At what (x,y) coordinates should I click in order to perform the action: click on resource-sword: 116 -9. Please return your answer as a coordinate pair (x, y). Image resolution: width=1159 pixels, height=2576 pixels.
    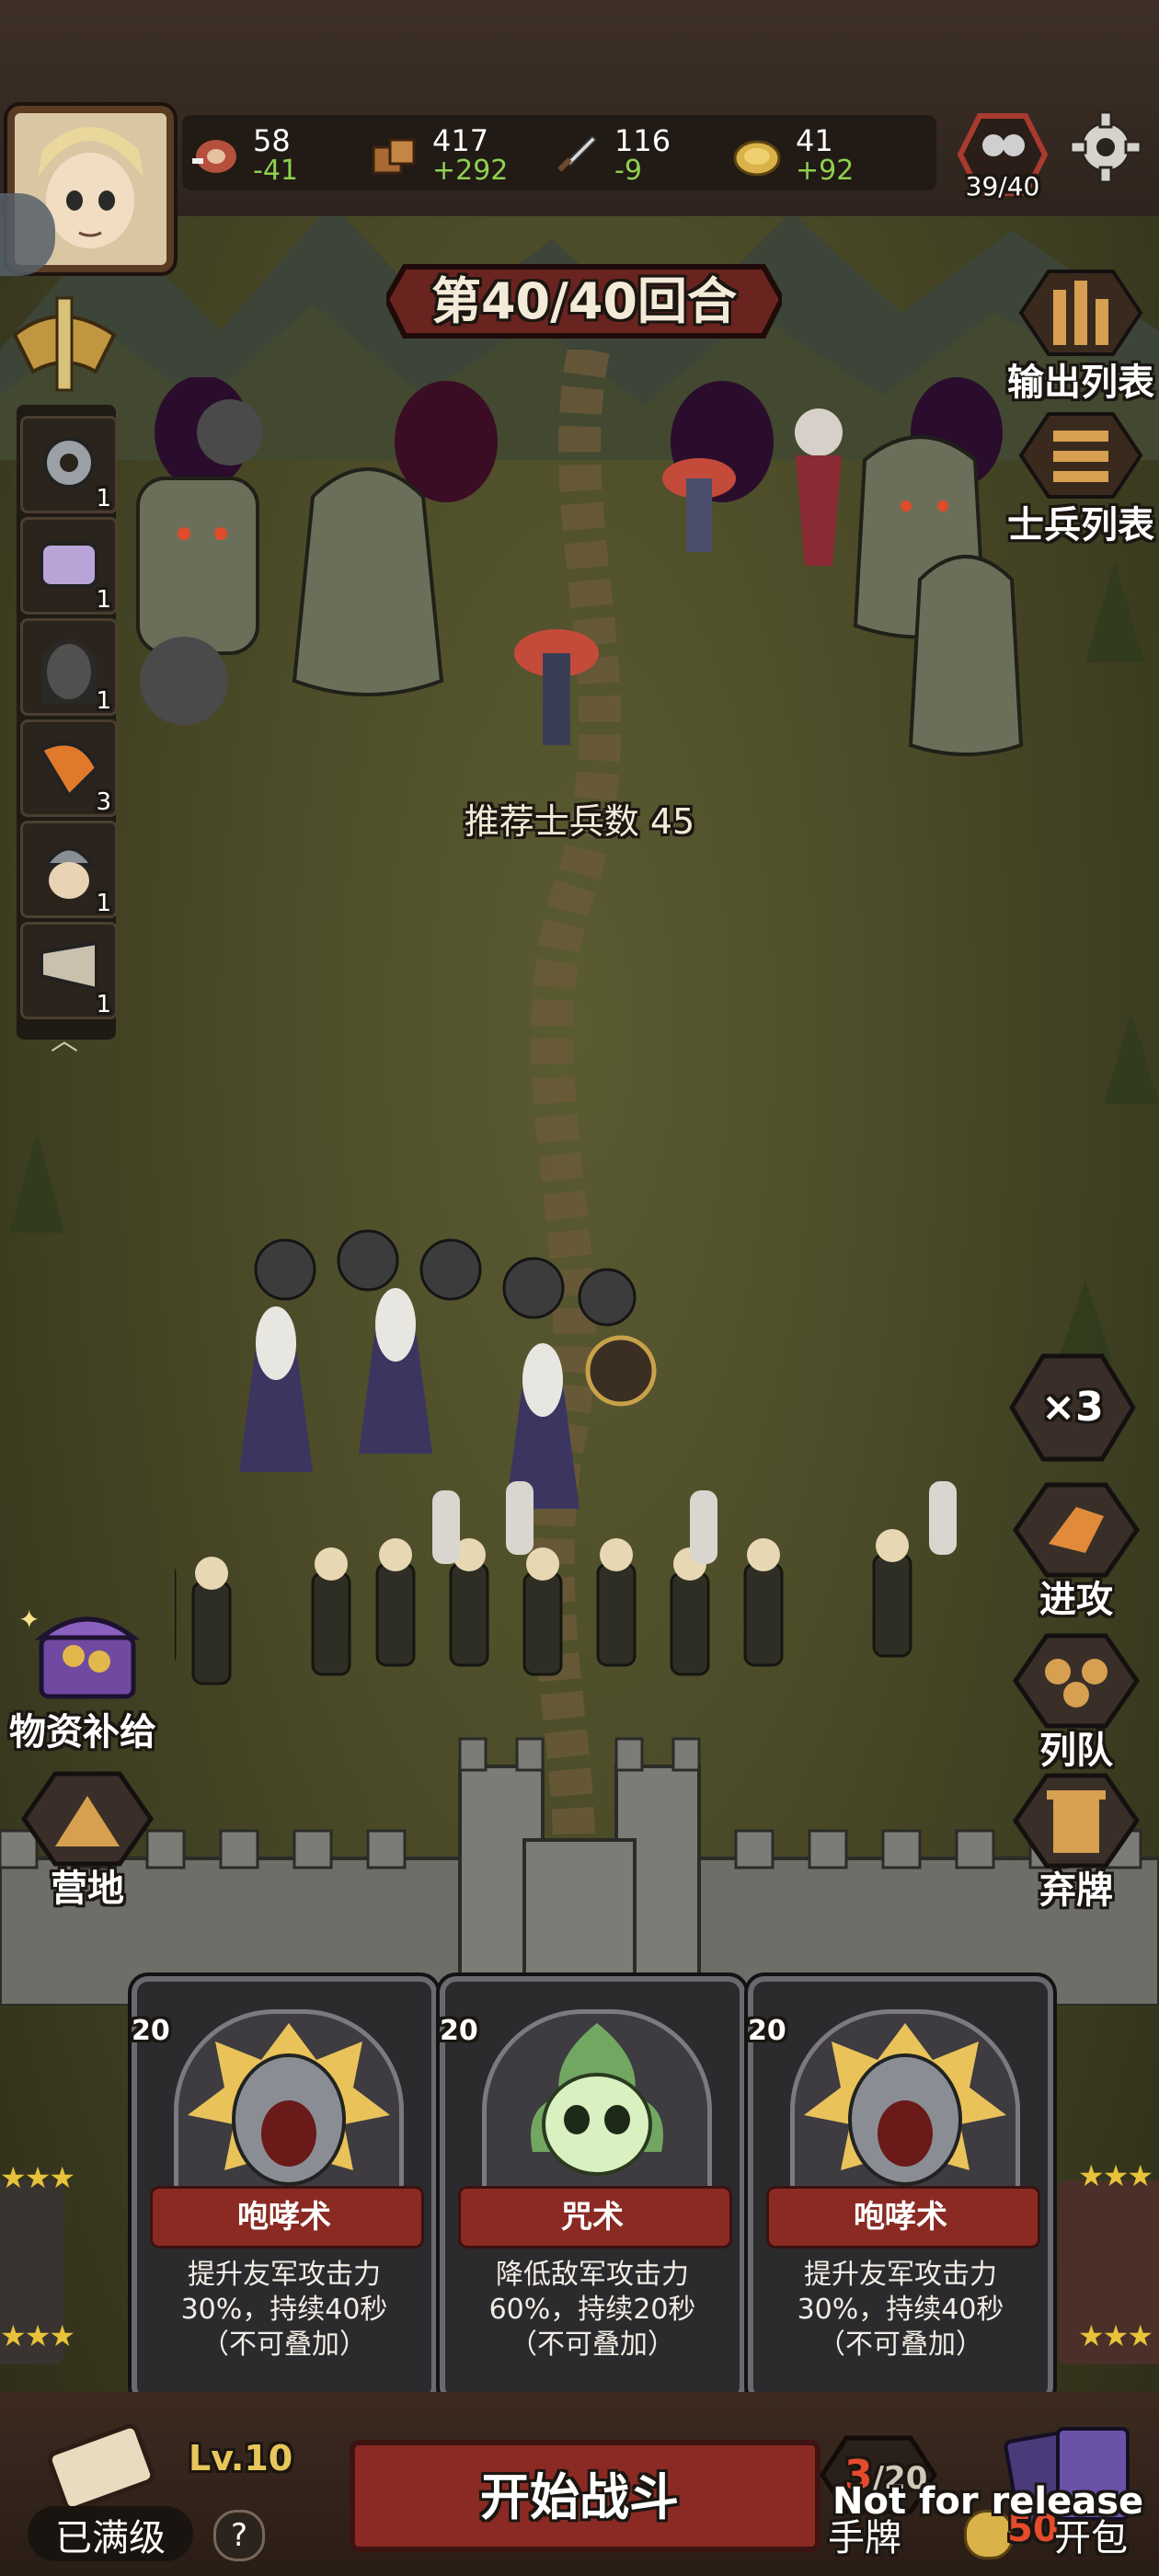
    Looking at the image, I should click on (633, 155).